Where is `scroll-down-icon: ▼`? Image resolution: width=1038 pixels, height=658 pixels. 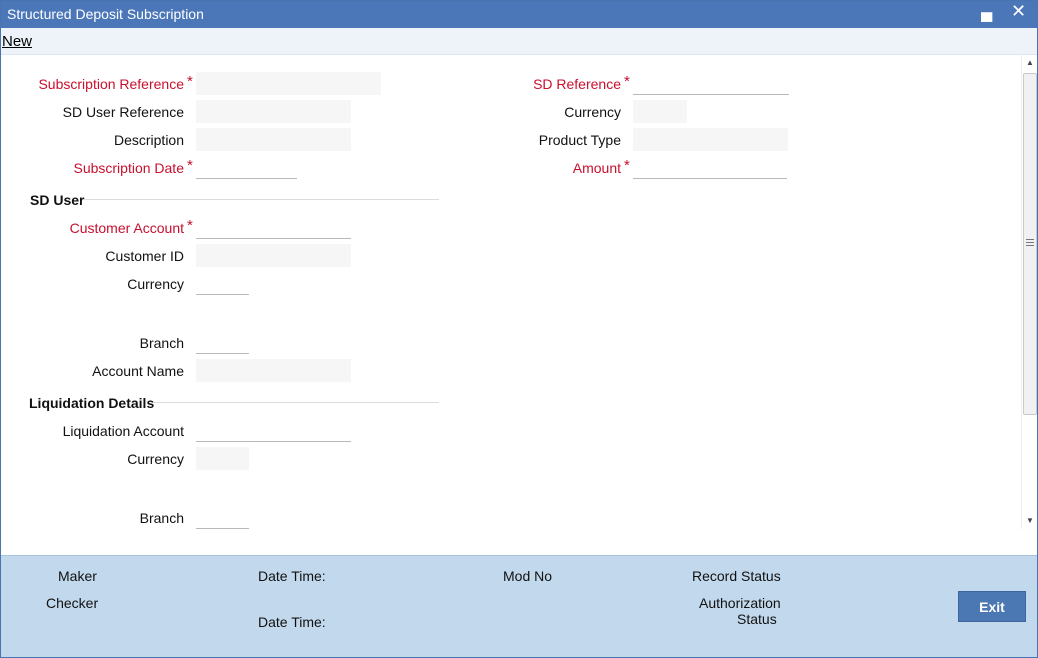
scroll-down-icon: ▼ is located at coordinates (1030, 520).